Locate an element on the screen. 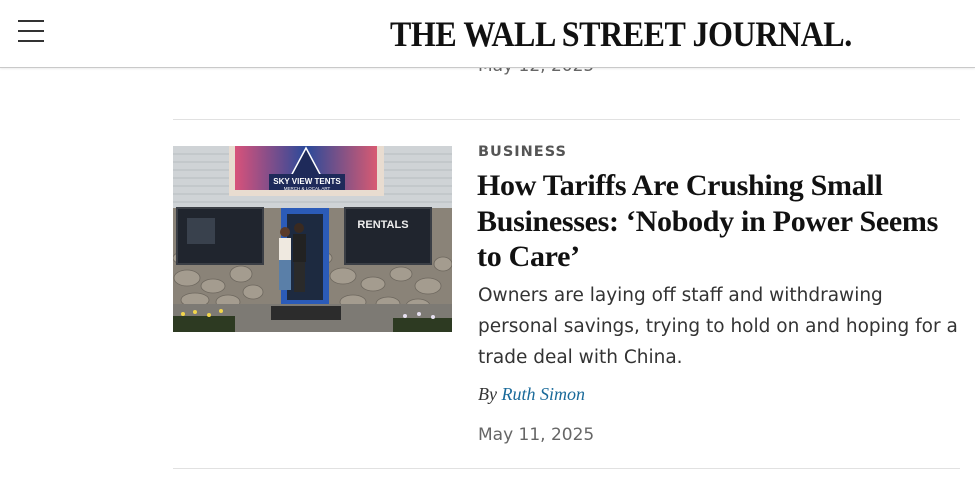 The width and height of the screenshot is (975, 490). byline-prefix: By is located at coordinates (487, 394).